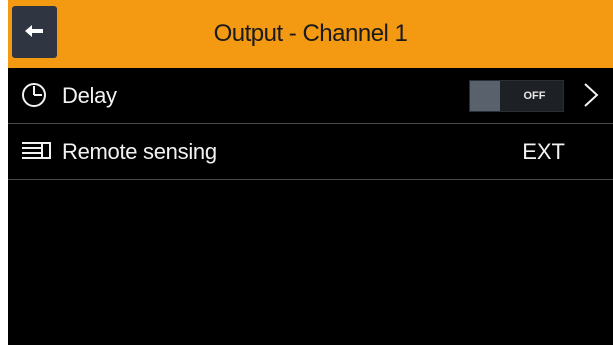 The height and width of the screenshot is (345, 613). What do you see at coordinates (516, 96) in the screenshot?
I see `delay-toggle: OFF` at bounding box center [516, 96].